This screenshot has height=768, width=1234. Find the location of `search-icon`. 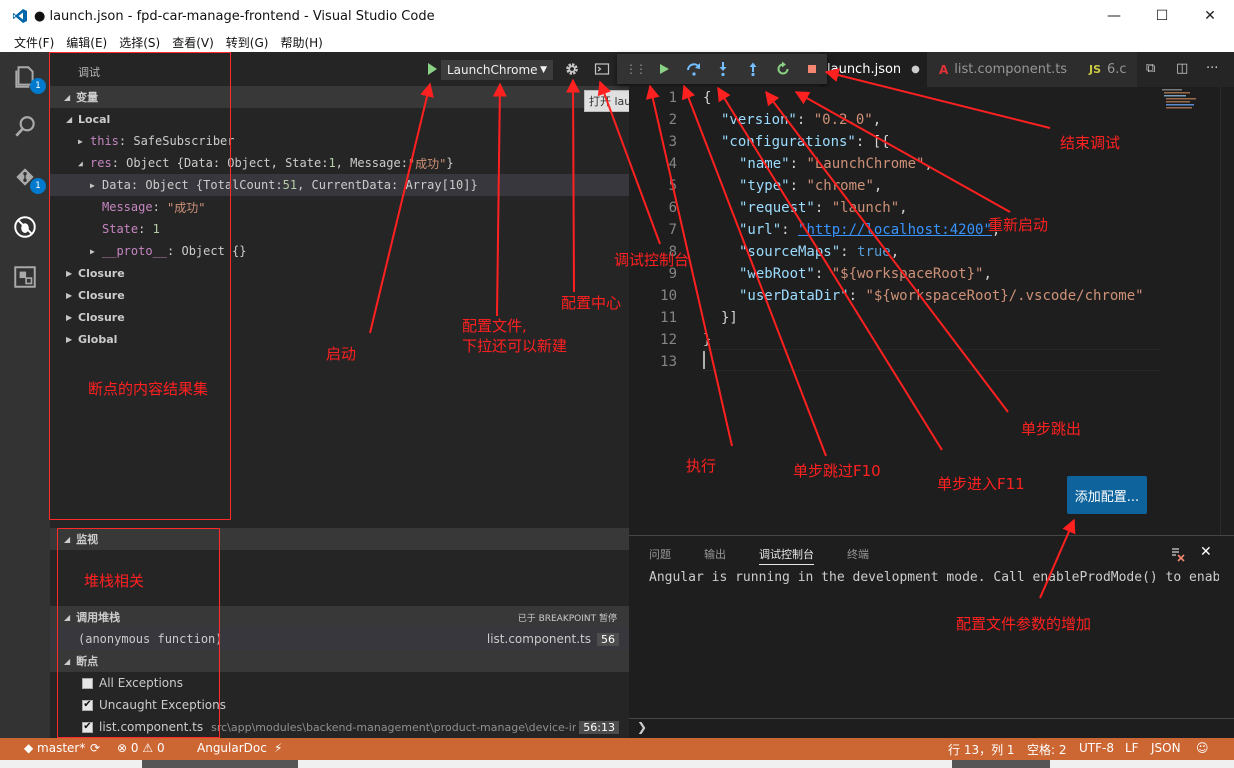

search-icon is located at coordinates (25, 126).